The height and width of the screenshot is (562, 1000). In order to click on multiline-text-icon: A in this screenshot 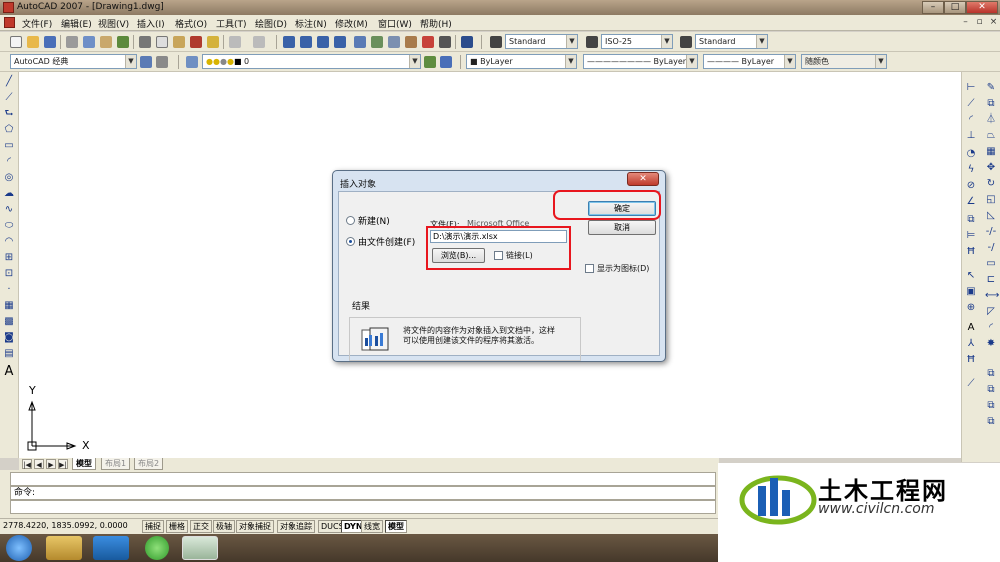, I will do `click(9, 371)`.